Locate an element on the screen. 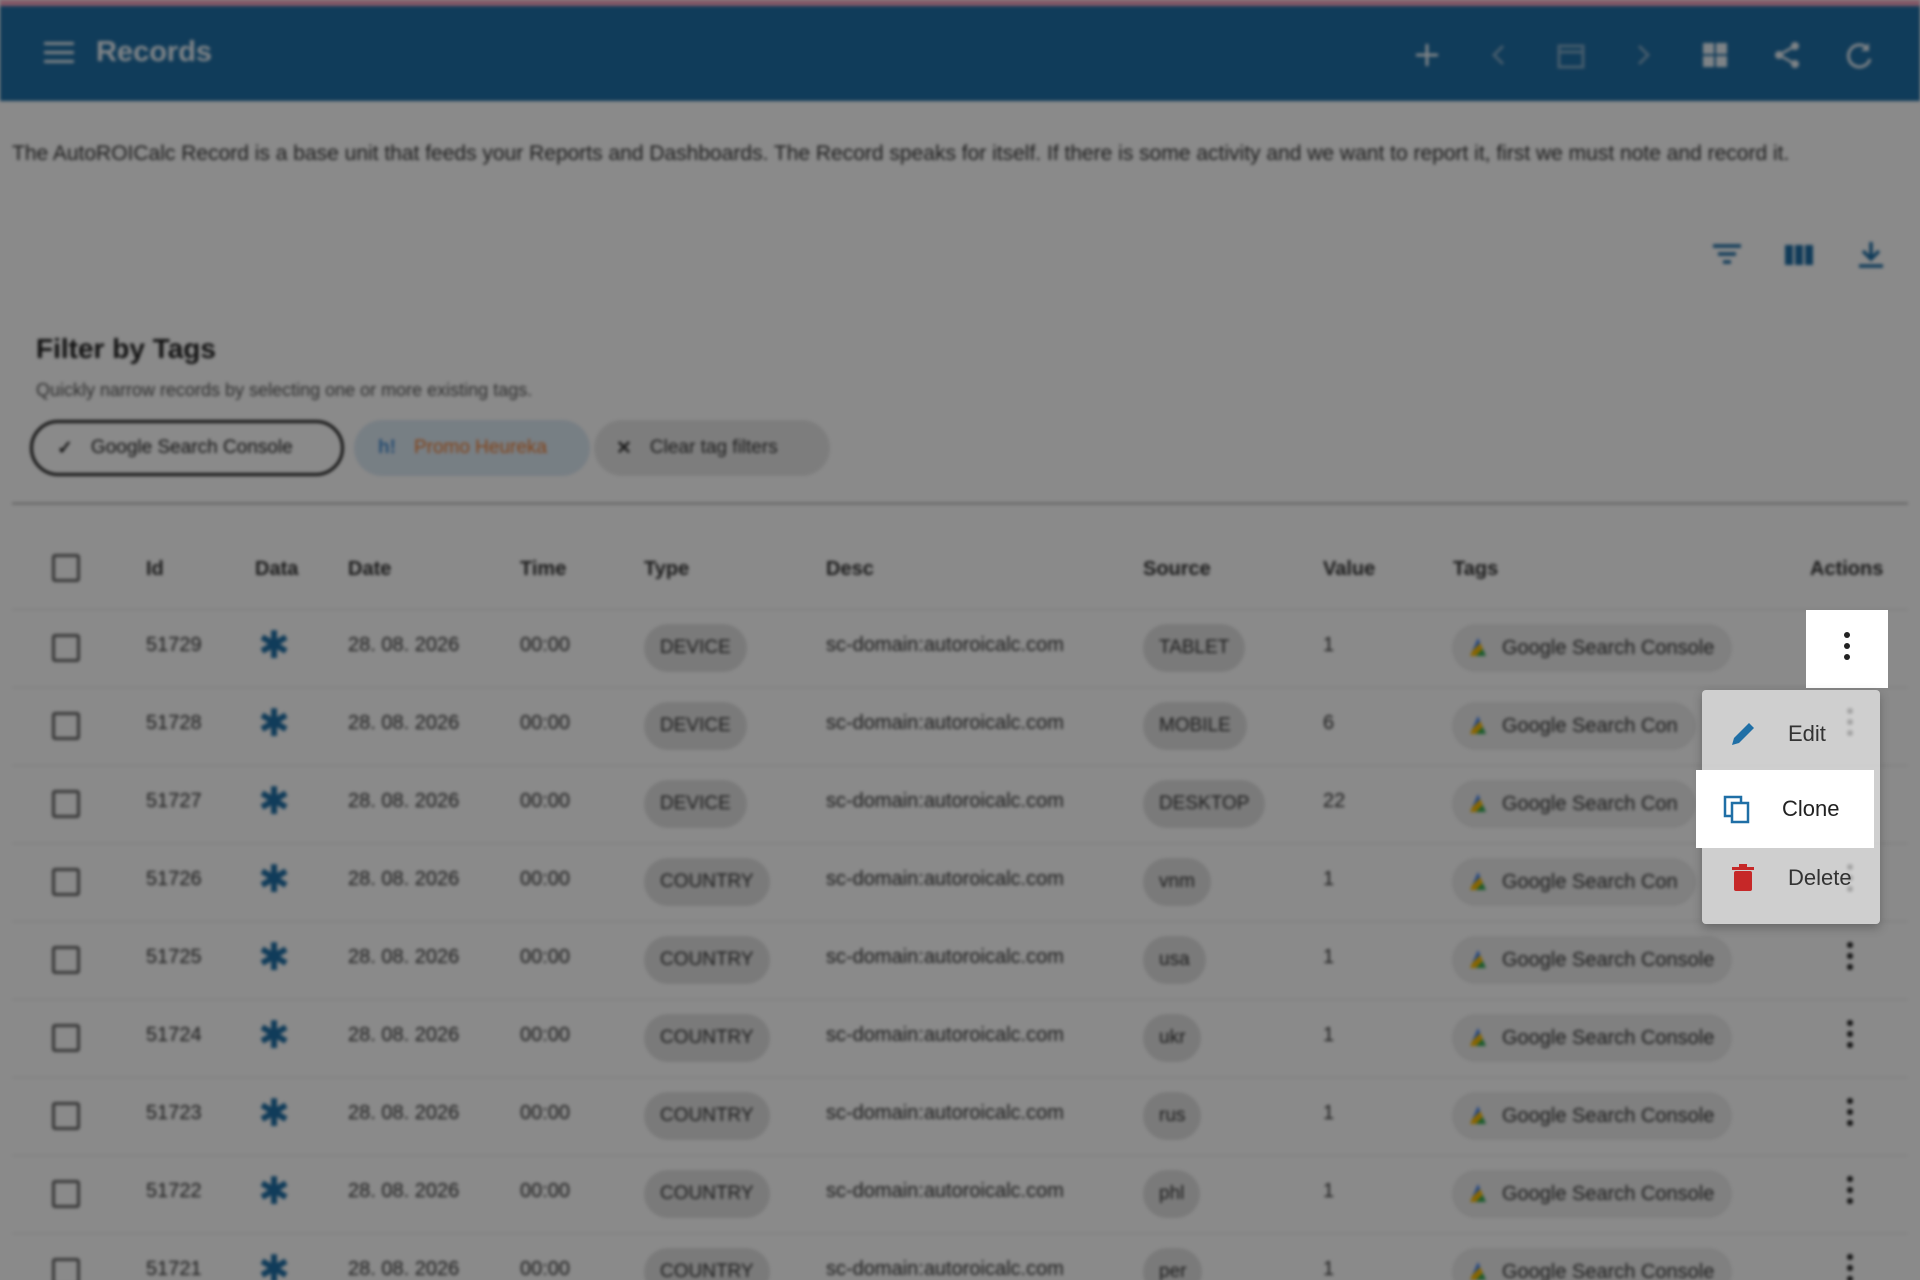  menu-item-delete: Delete is located at coordinates (1791, 878).